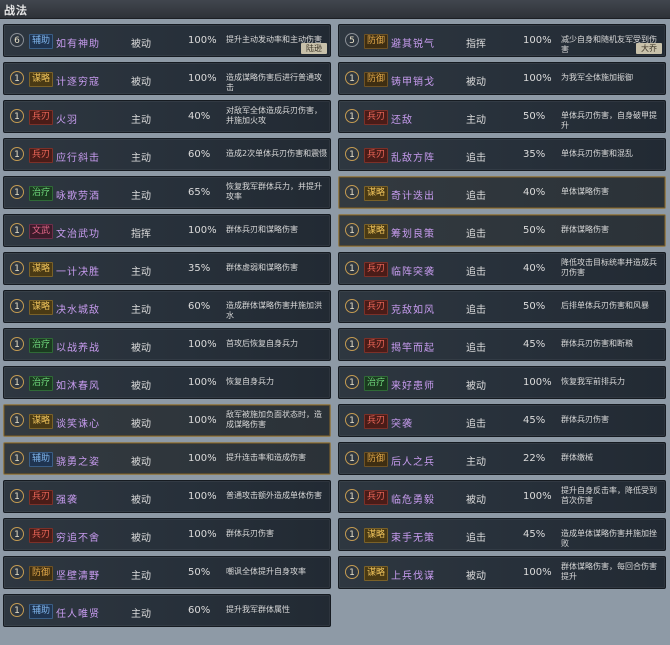 The width and height of the screenshot is (670, 645). I want to click on tactic-name: 乱敌方阵, so click(413, 158).